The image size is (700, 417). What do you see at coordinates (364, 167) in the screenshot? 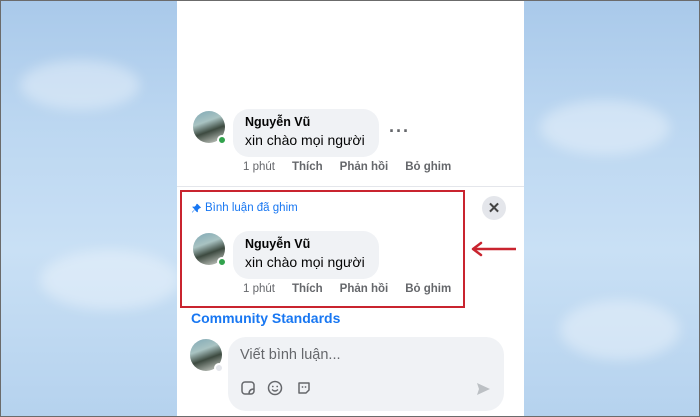
I see `reply-button: Phản hồi` at bounding box center [364, 167].